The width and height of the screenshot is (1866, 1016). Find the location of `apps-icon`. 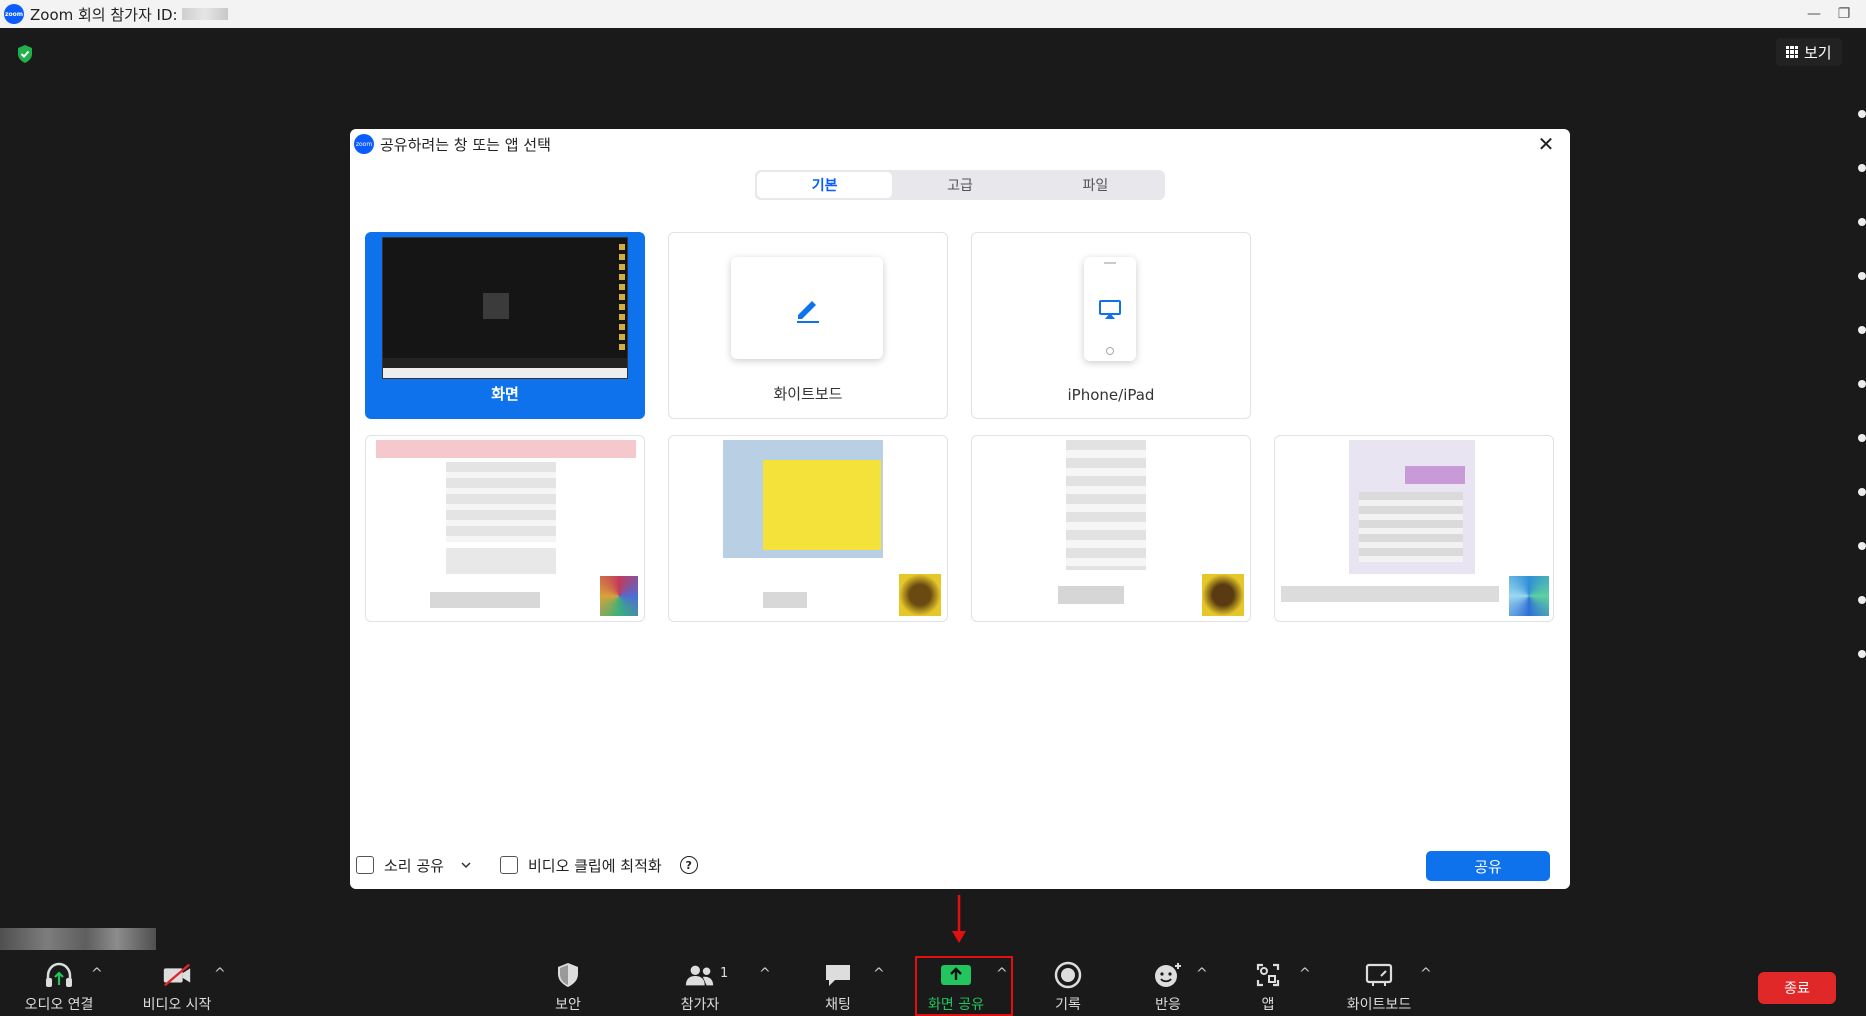

apps-icon is located at coordinates (1268, 975).